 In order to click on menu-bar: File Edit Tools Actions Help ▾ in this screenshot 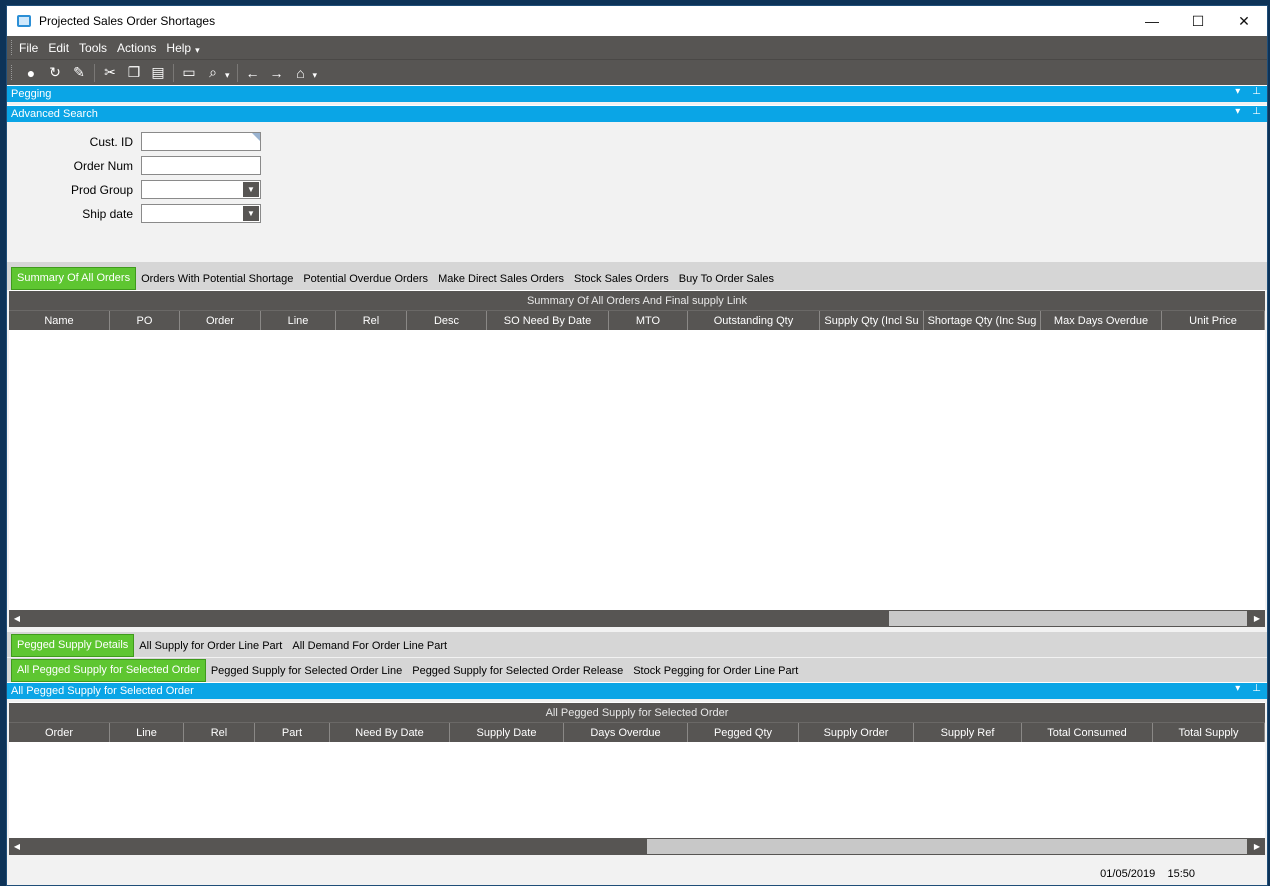, I will do `click(637, 47)`.